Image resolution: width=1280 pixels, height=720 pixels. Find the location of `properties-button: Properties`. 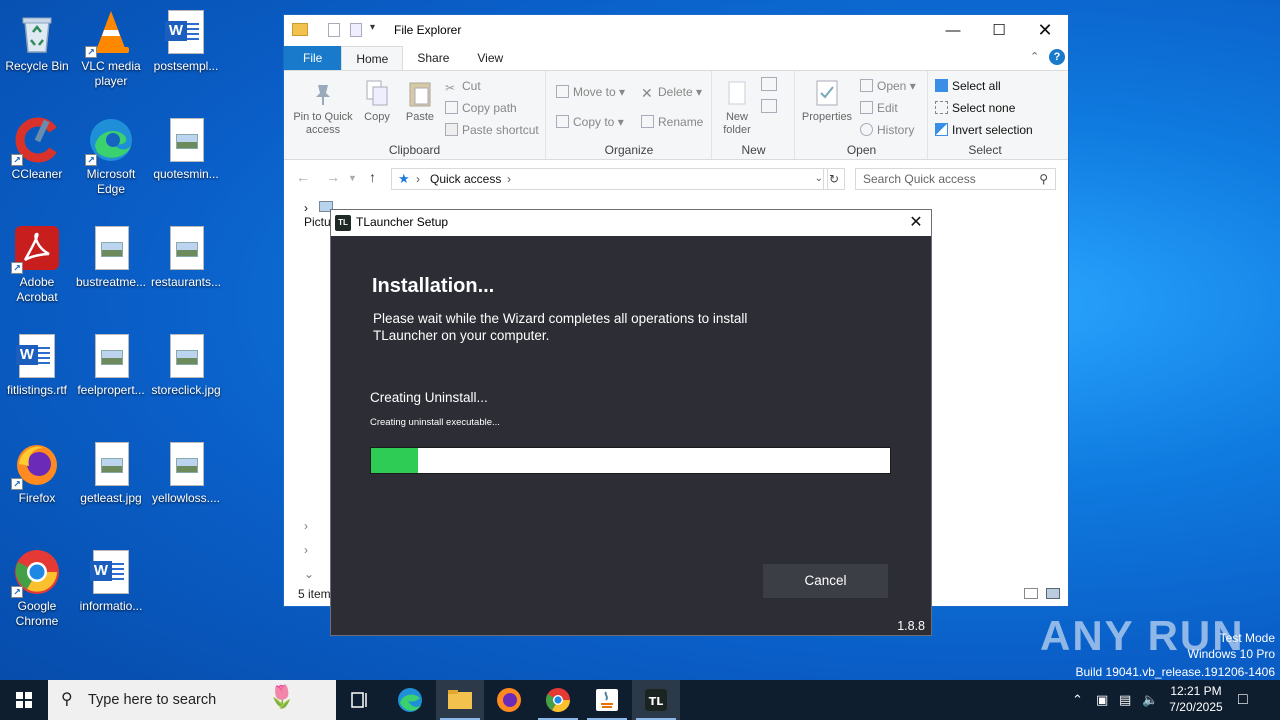

properties-button: Properties is located at coordinates (827, 101).